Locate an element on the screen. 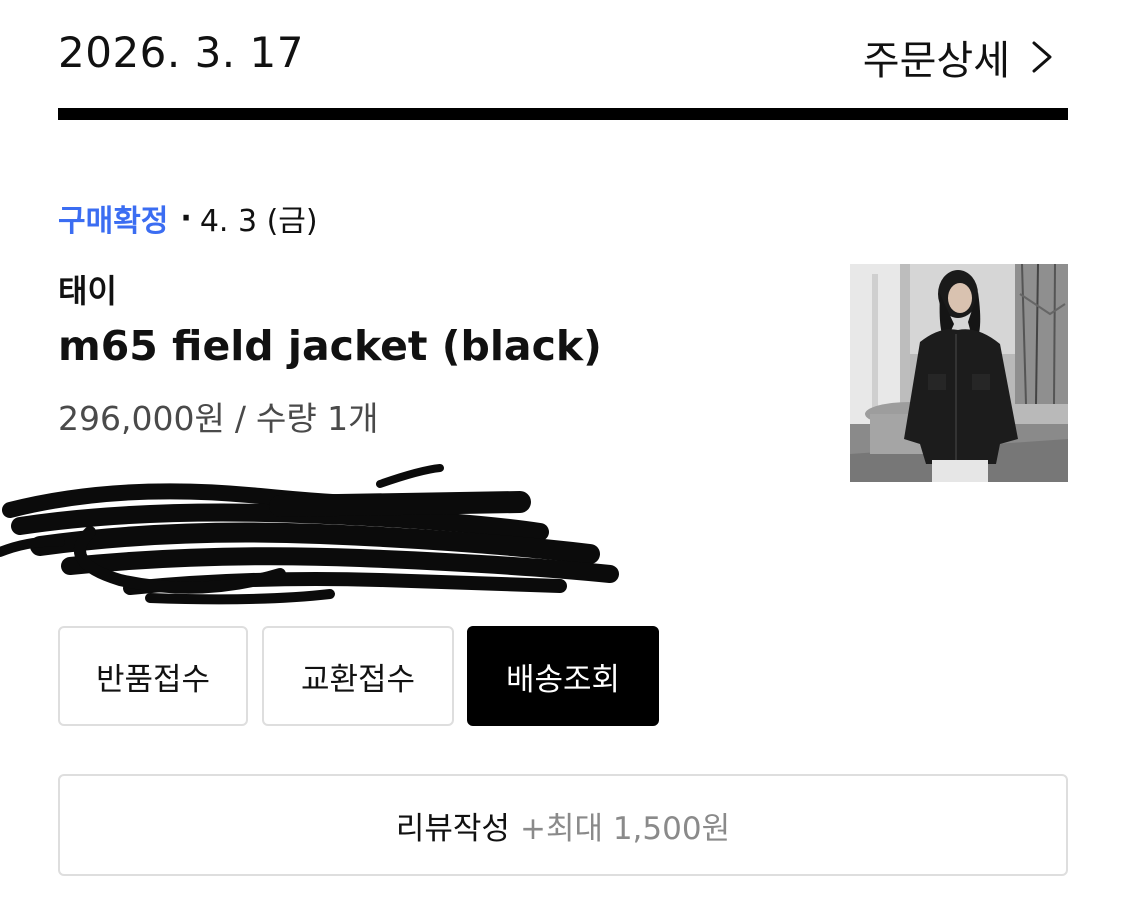 The height and width of the screenshot is (907, 1125). product-thumbnail is located at coordinates (959, 373).